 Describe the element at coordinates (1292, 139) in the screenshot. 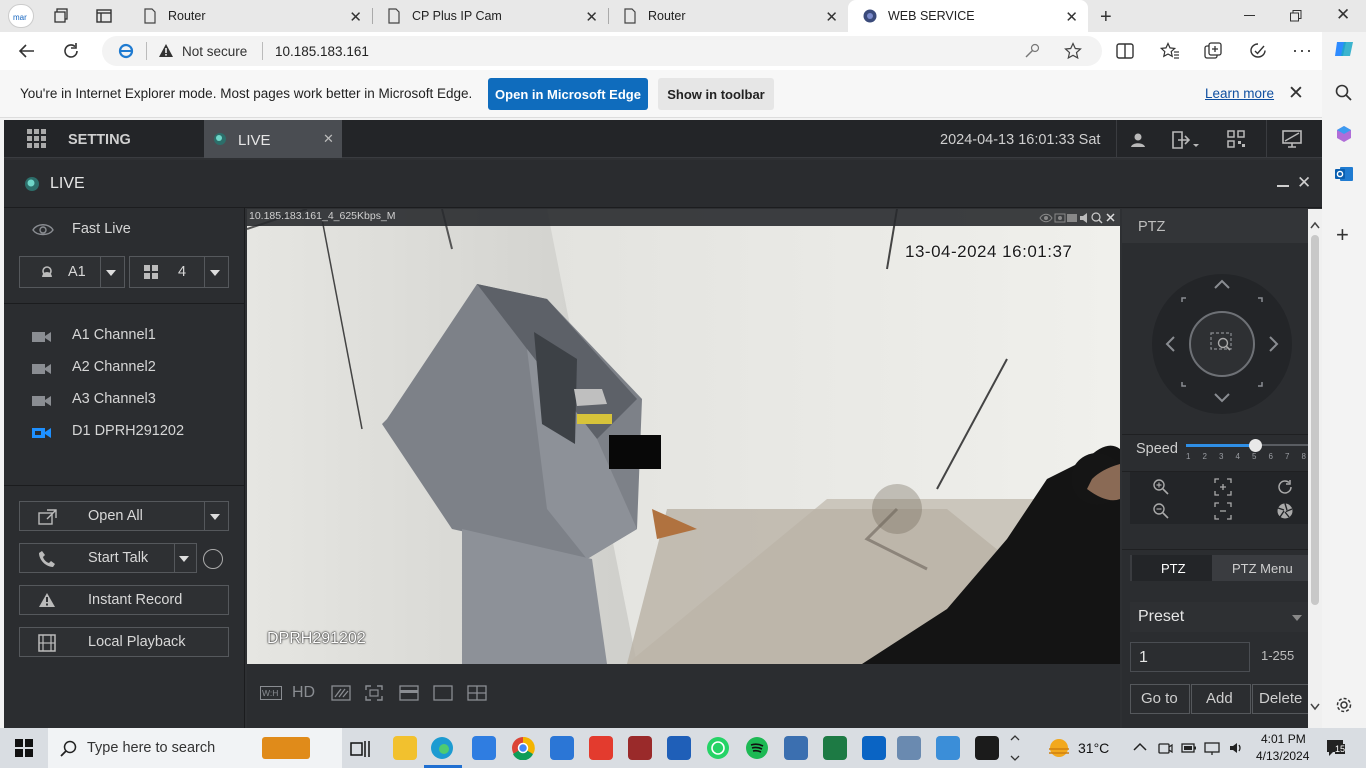

I see `display-mode-icon` at that location.